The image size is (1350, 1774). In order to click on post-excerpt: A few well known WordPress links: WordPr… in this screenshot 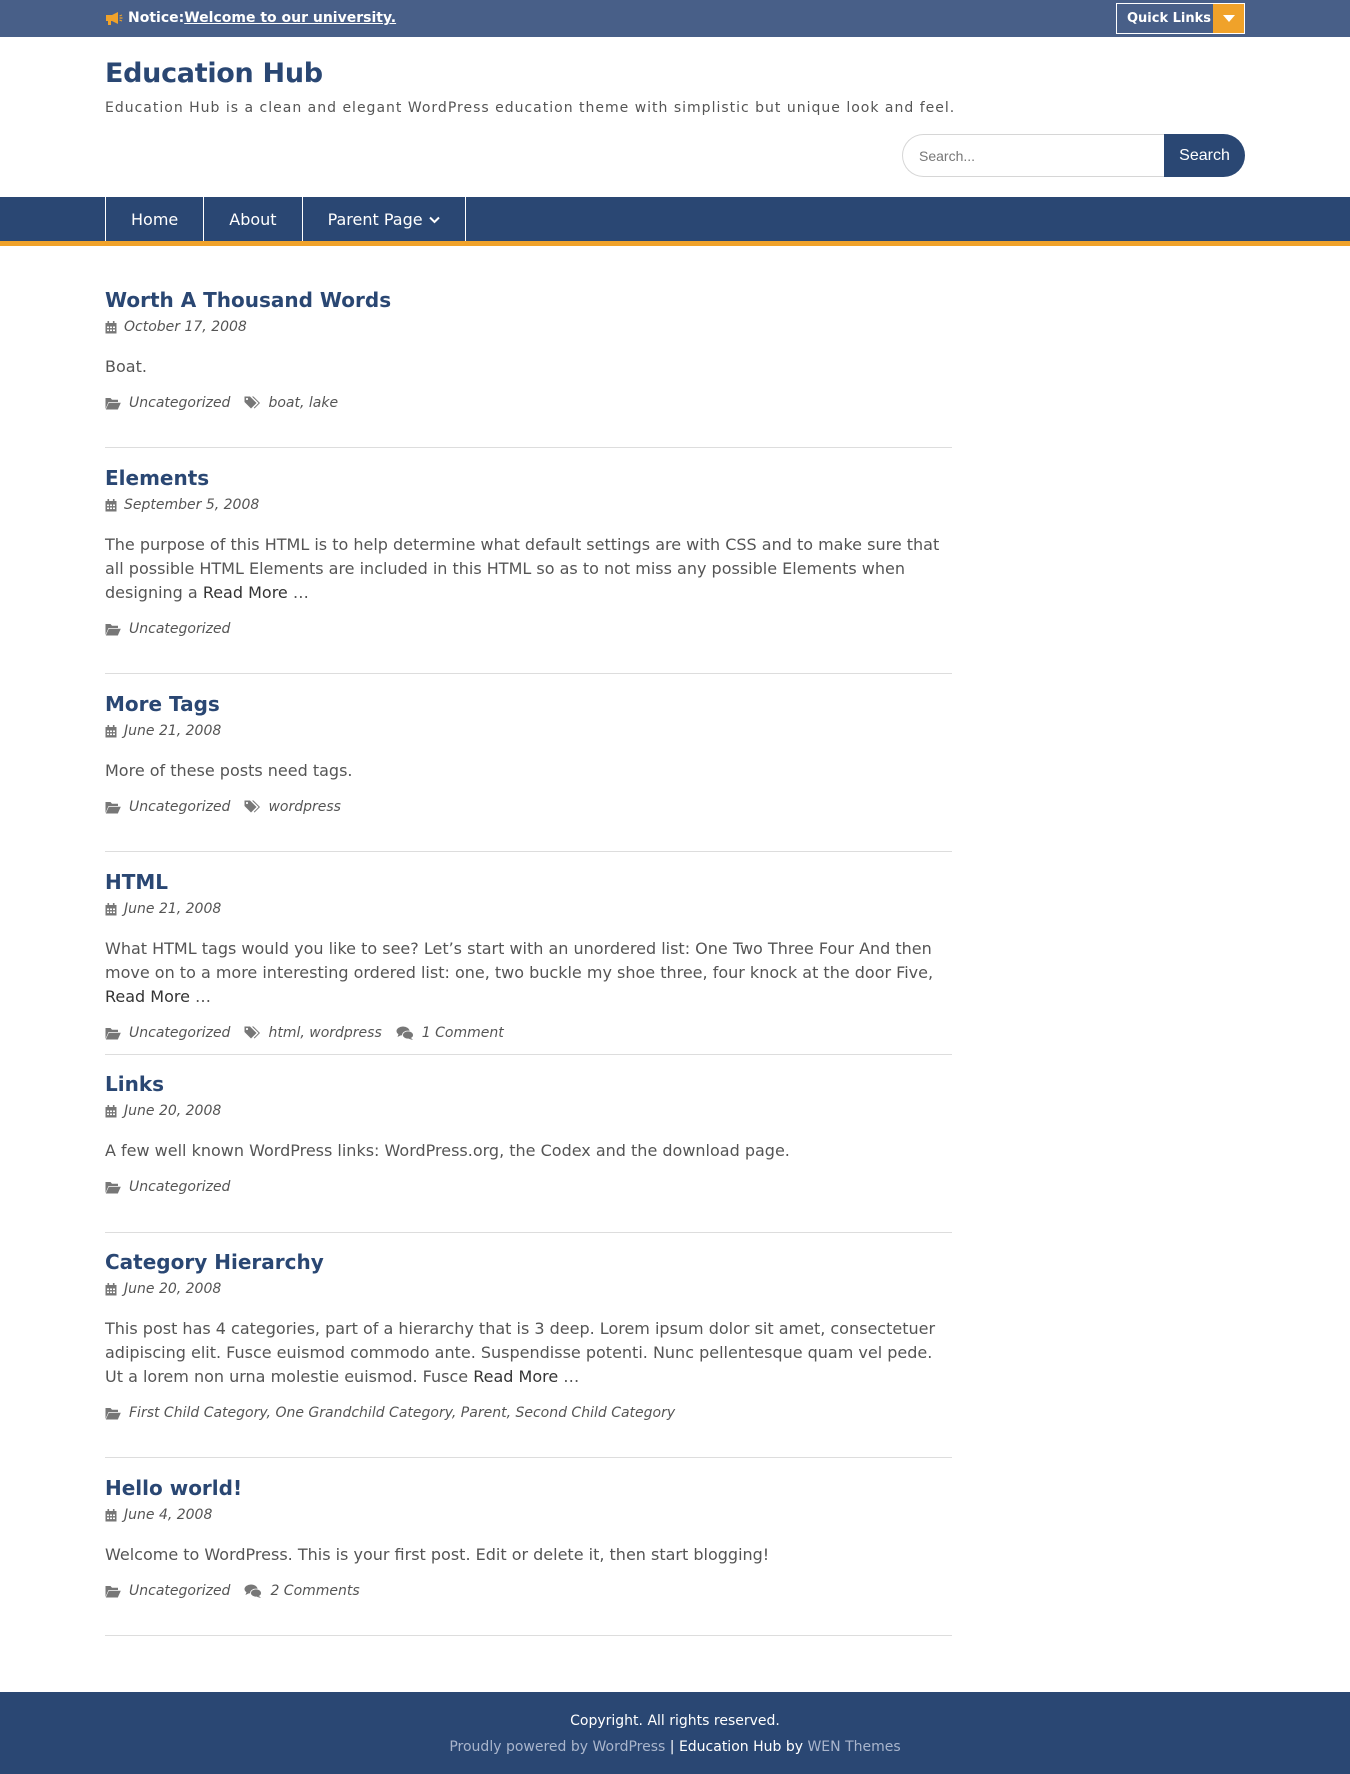, I will do `click(528, 1151)`.